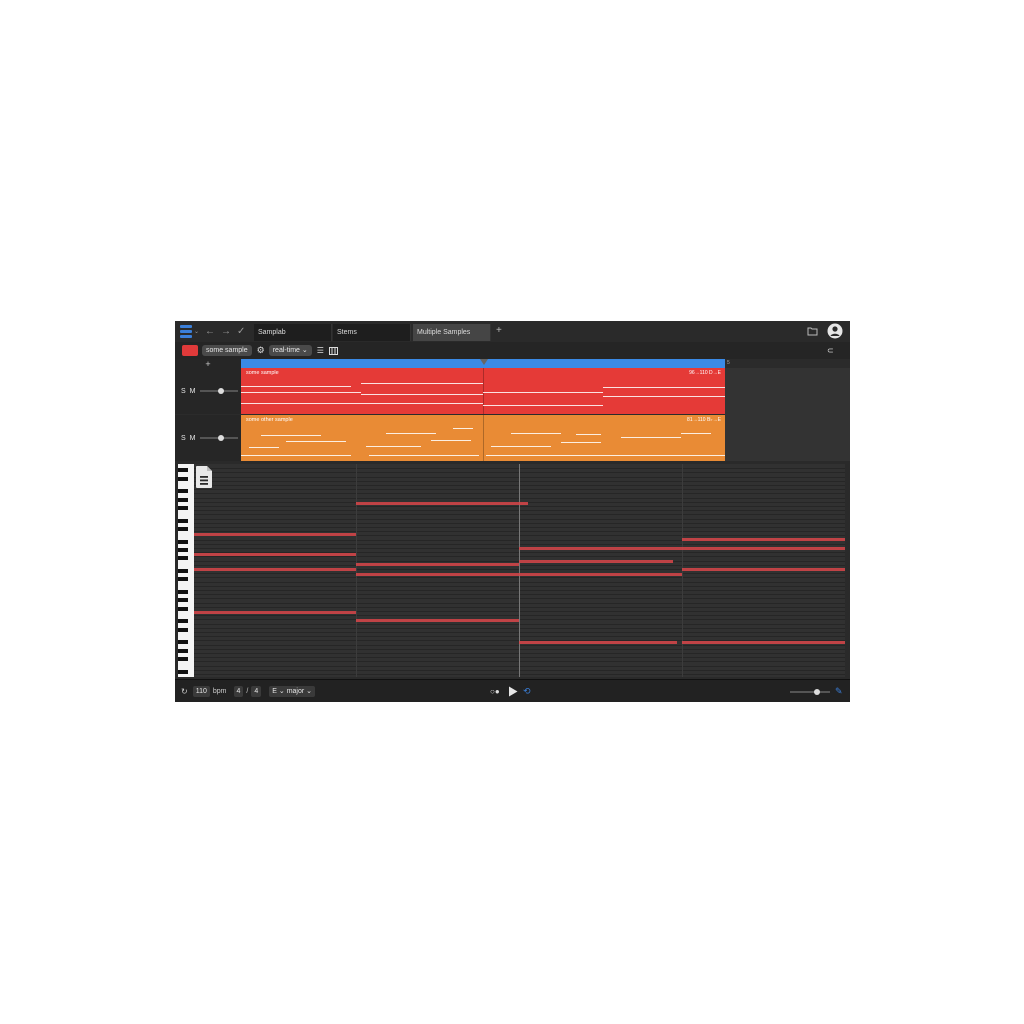 This screenshot has height=1024, width=1024. Describe the element at coordinates (519, 570) in the screenshot. I see `piano-roll-grid` at that location.